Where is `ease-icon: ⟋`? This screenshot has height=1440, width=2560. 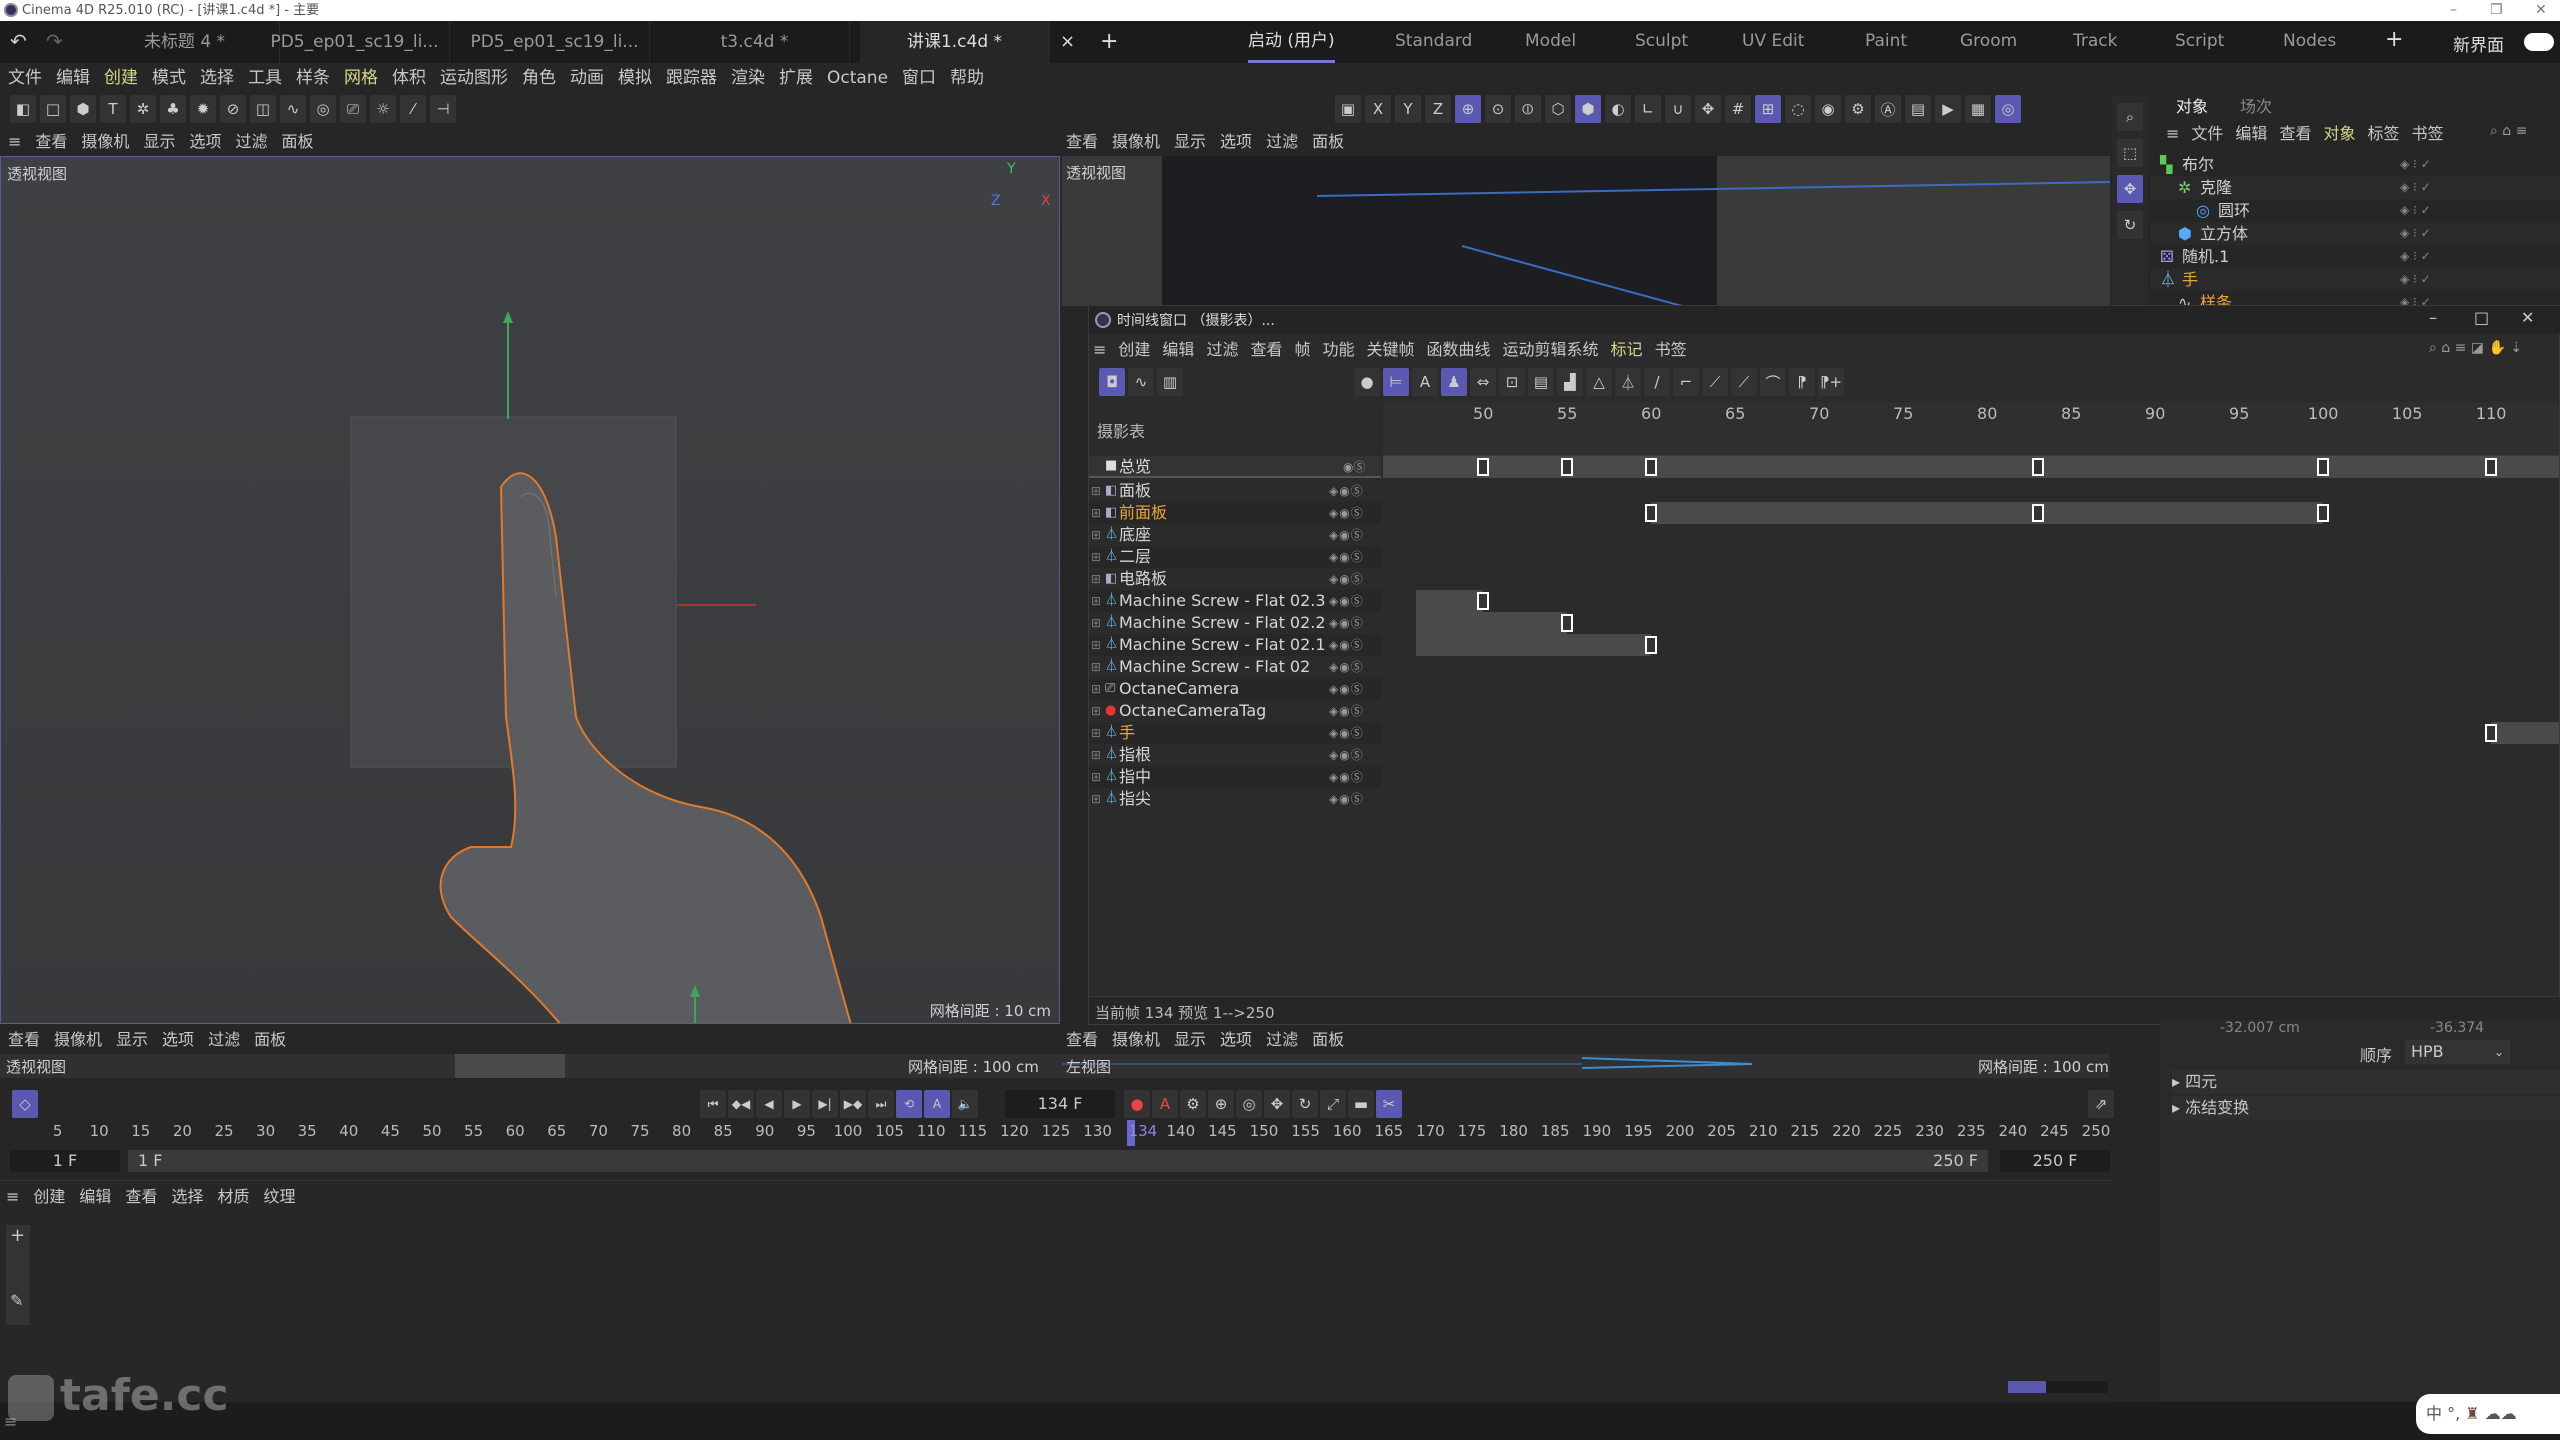 ease-icon: ⟋ is located at coordinates (1715, 382).